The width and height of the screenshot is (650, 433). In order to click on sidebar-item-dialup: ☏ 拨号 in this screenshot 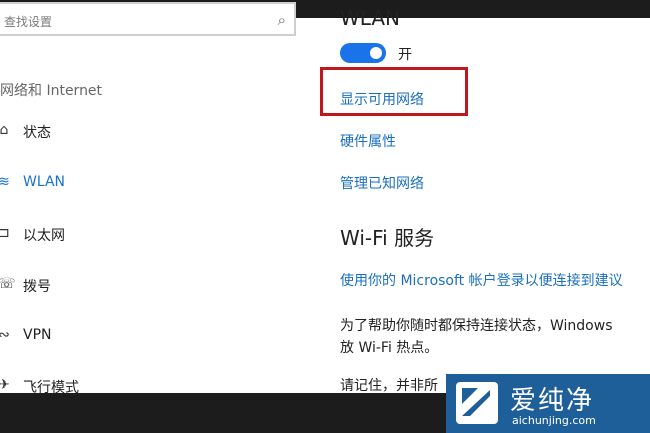, I will do `click(140, 286)`.